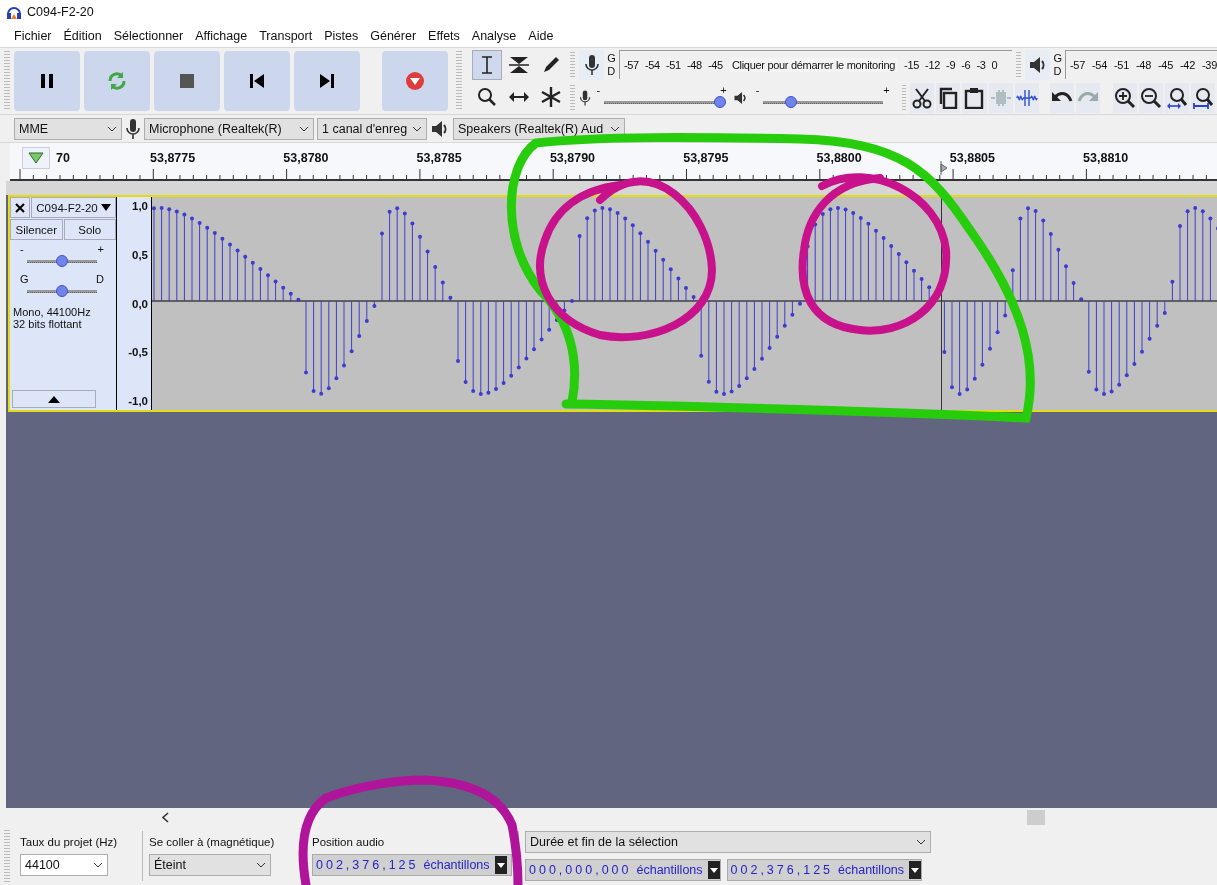 Image resolution: width=1217 pixels, height=885 pixels. What do you see at coordinates (1176, 97) in the screenshot?
I see `zoom-selection-button` at bounding box center [1176, 97].